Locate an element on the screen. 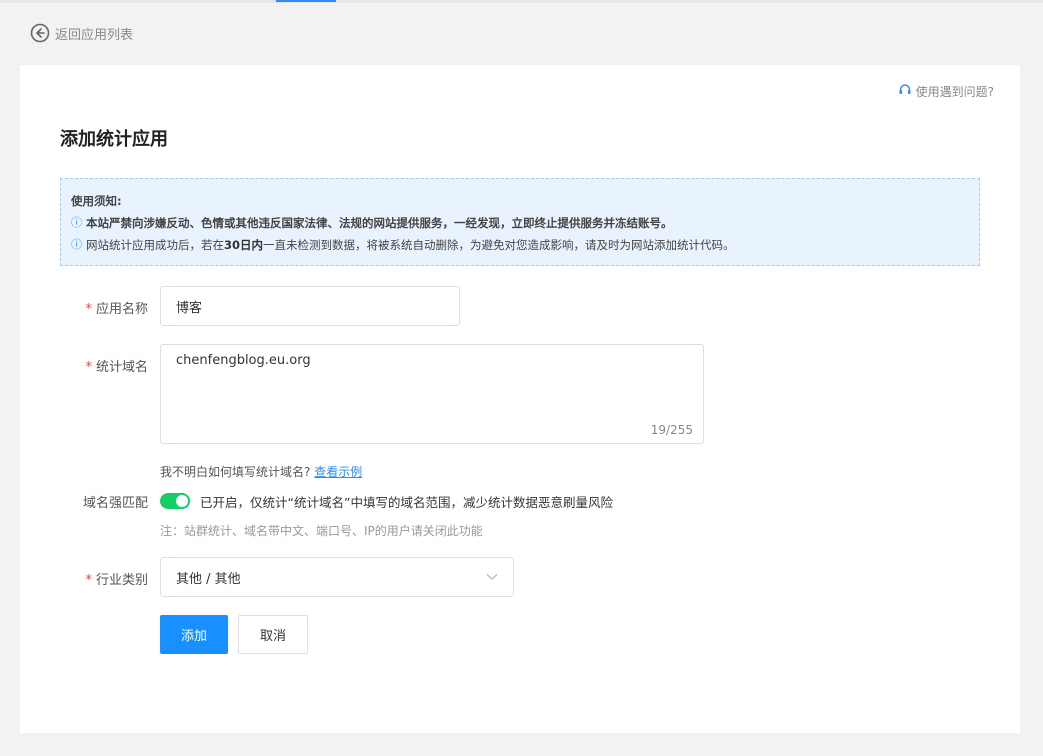 This screenshot has width=1043, height=756. domain-label-text: 统计域名 is located at coordinates (121, 367).